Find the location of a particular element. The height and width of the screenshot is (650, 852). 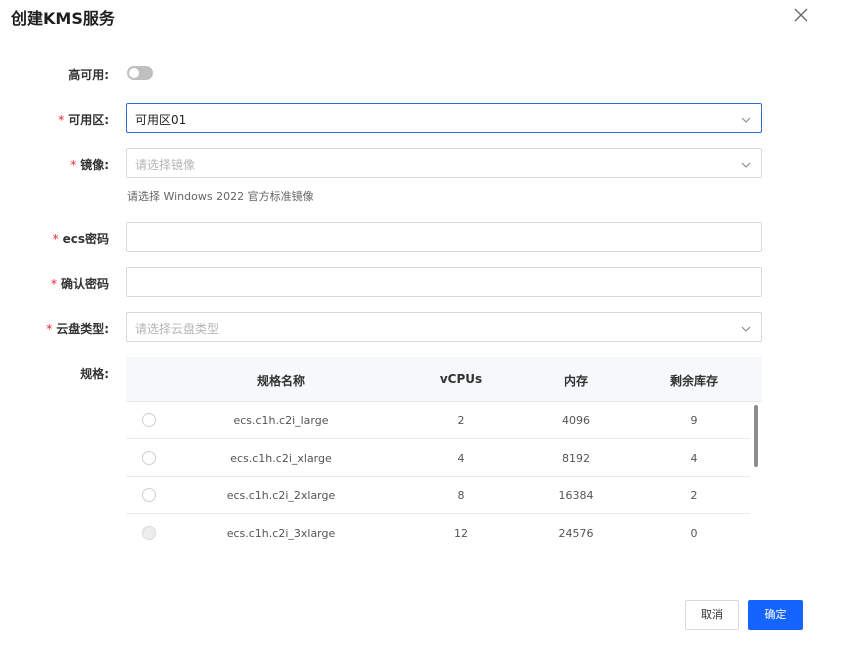

spec-vcpus: 12 is located at coordinates (461, 533).